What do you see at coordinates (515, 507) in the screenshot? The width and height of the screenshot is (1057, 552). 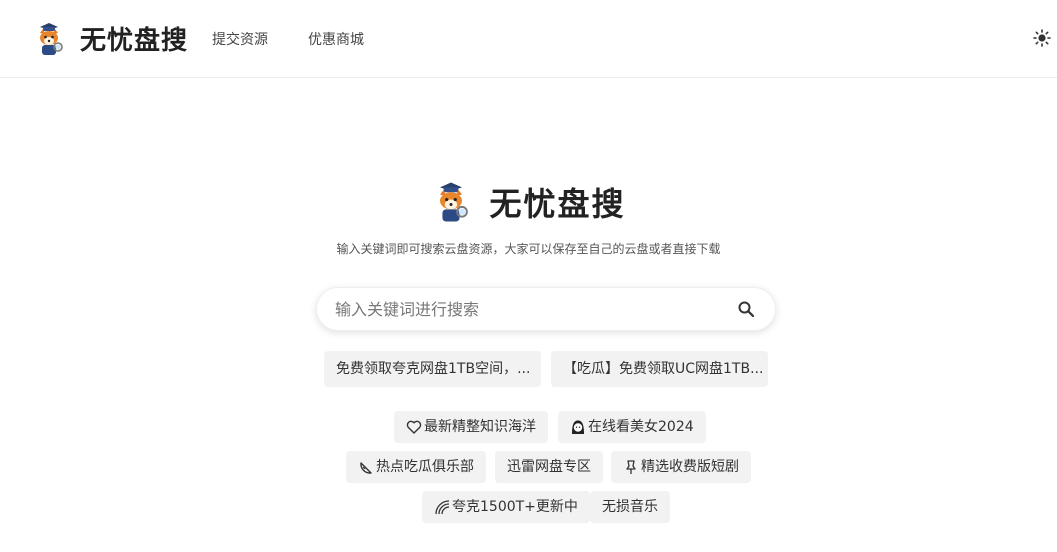 I see `tag-label: 夸克1500T+更新中` at bounding box center [515, 507].